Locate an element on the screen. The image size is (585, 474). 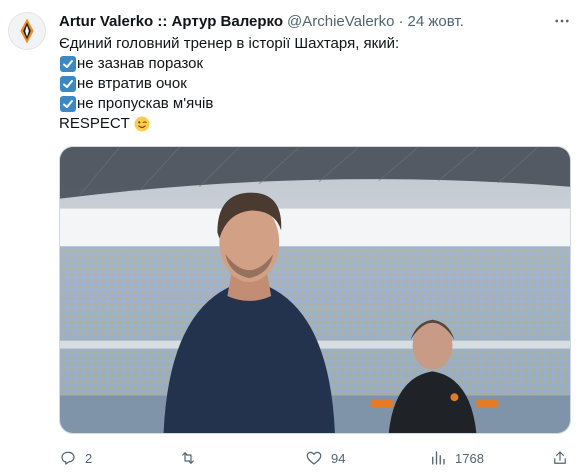
retweet-icon is located at coordinates (188, 458).